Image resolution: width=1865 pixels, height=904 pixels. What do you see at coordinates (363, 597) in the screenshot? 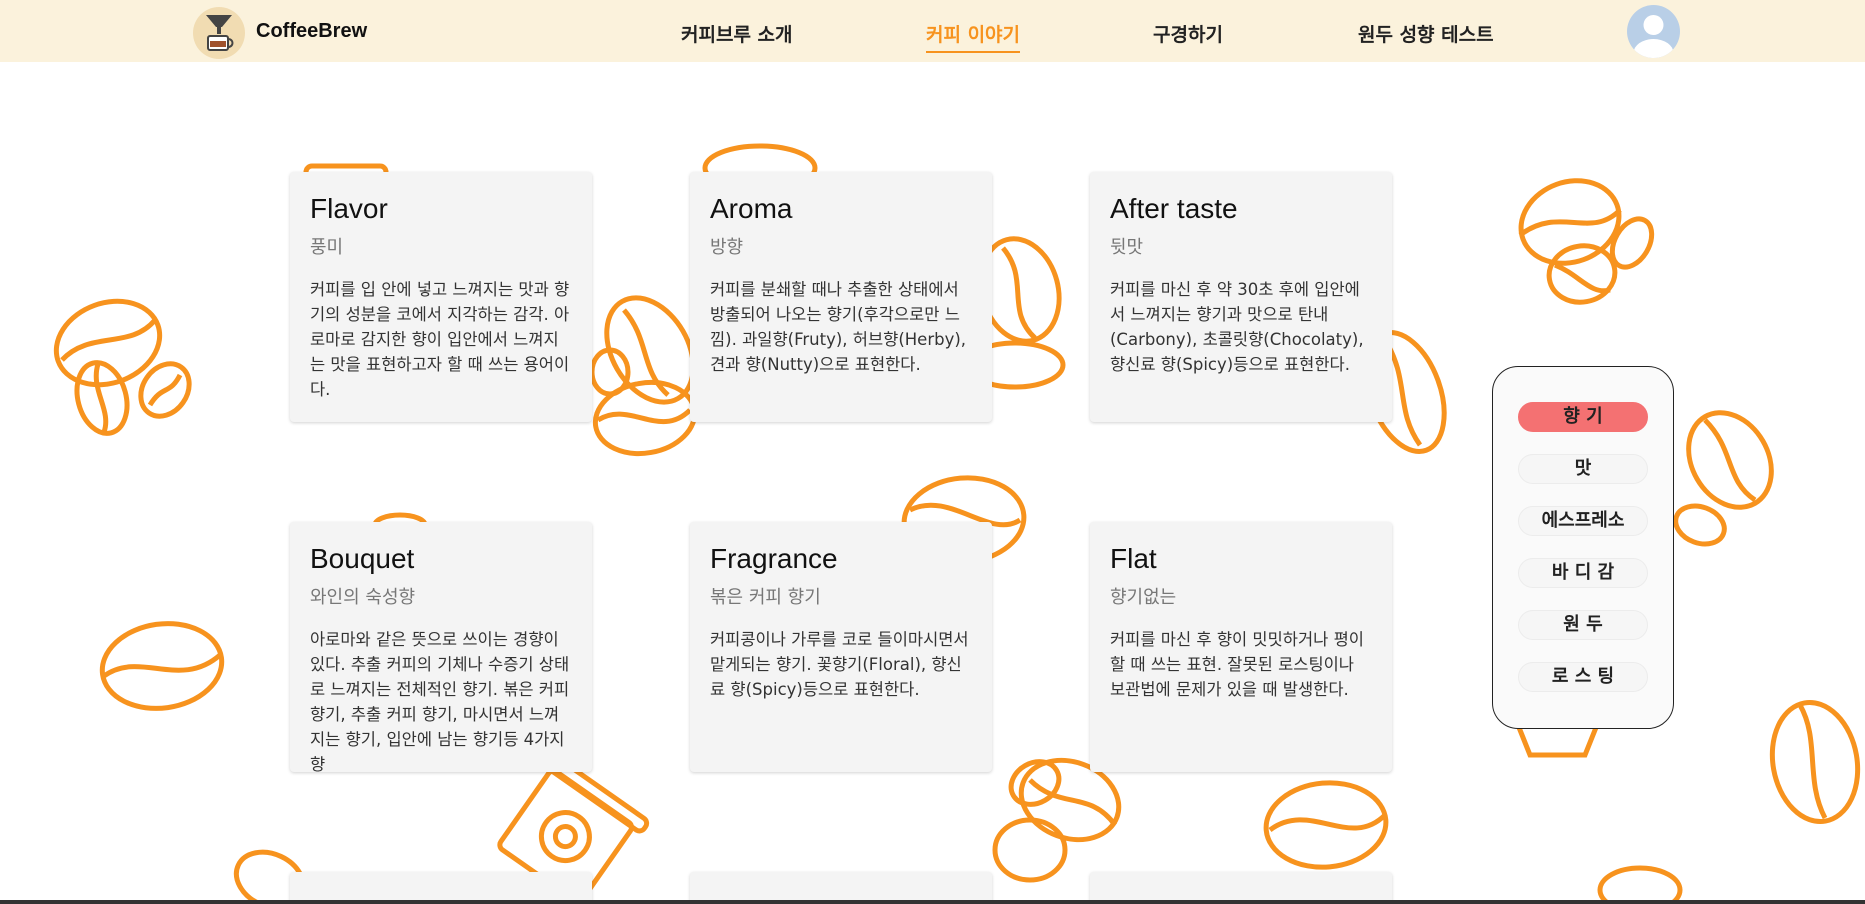
I see `card-subtitle: 와인의 숙성향` at bounding box center [363, 597].